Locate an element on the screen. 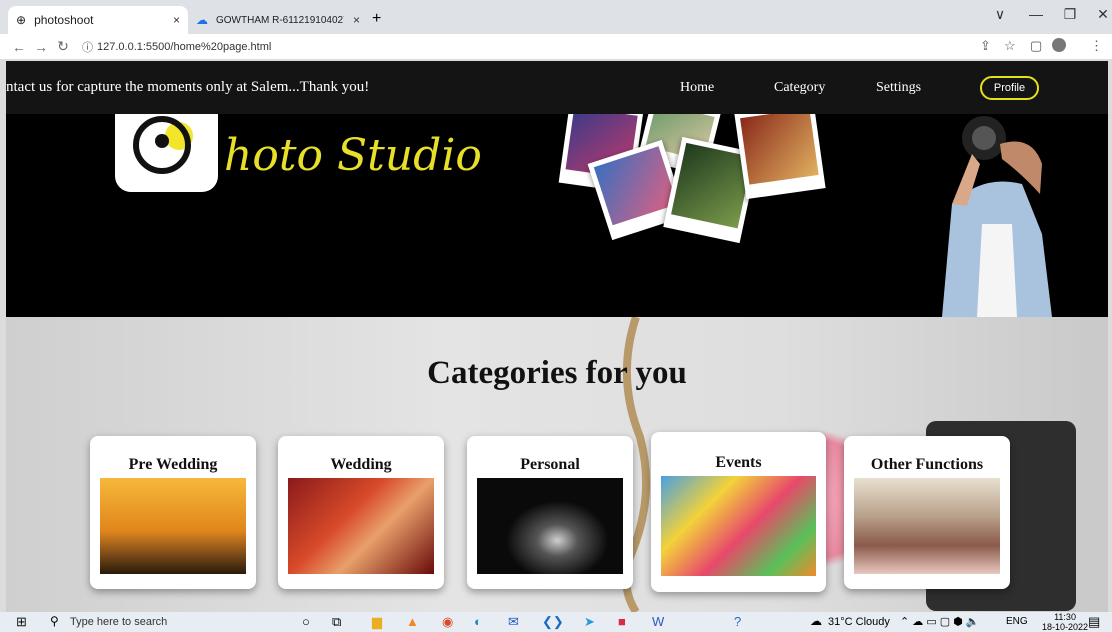  avatar is located at coordinates (1059, 45).